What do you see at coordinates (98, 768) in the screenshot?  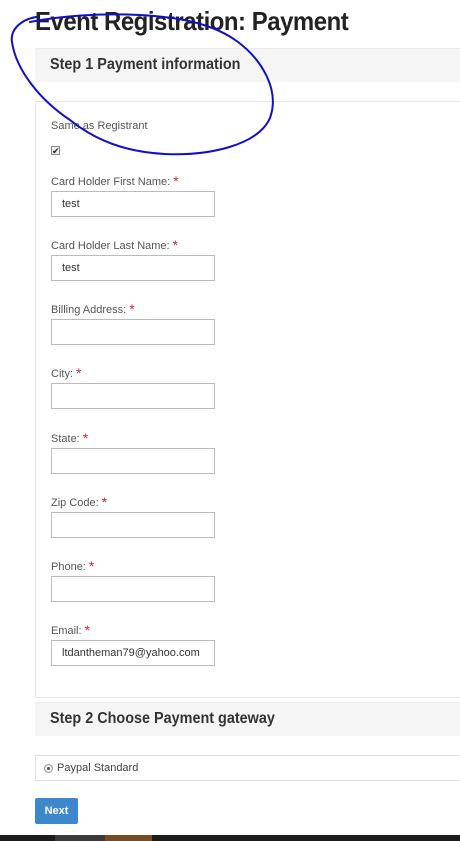 I see `paypal-label: Paypal Standard` at bounding box center [98, 768].